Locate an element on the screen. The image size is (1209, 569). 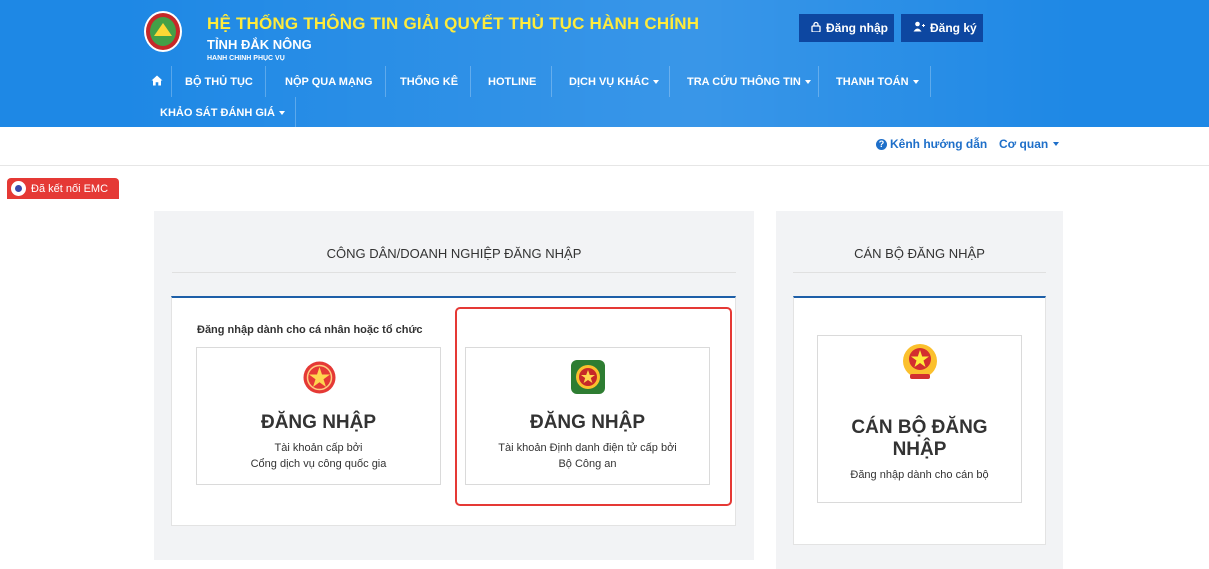
nav-hotline: HOTLINE is located at coordinates (512, 81).